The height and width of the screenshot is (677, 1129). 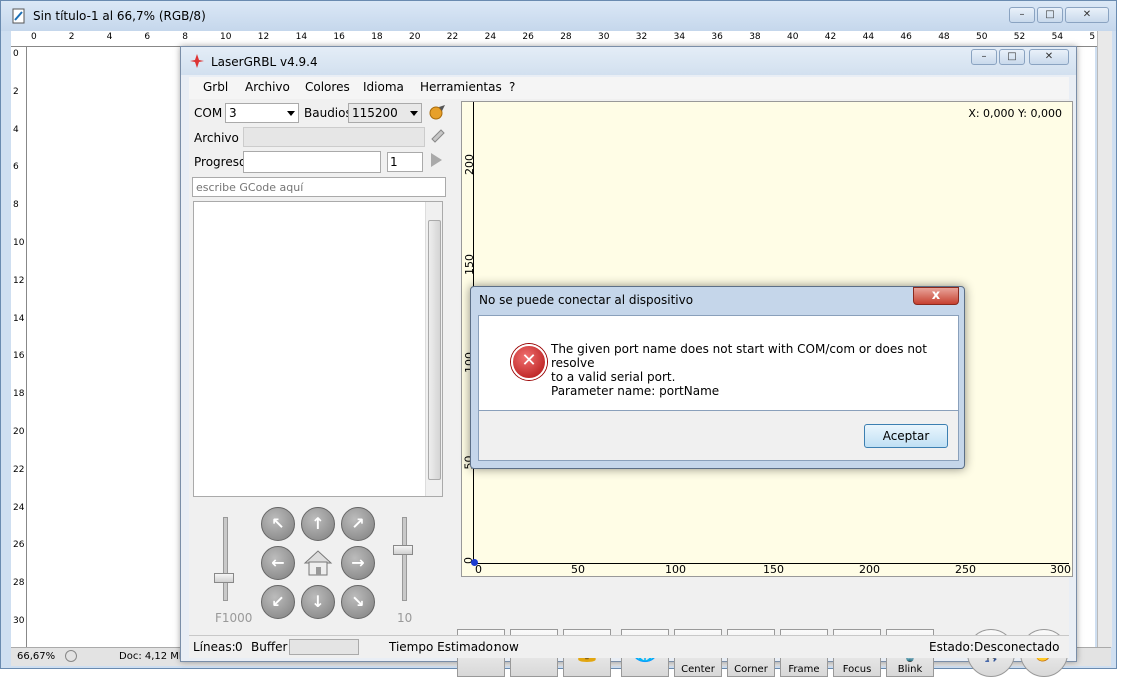 What do you see at coordinates (262, 113) in the screenshot?
I see `com-port-select: 3` at bounding box center [262, 113].